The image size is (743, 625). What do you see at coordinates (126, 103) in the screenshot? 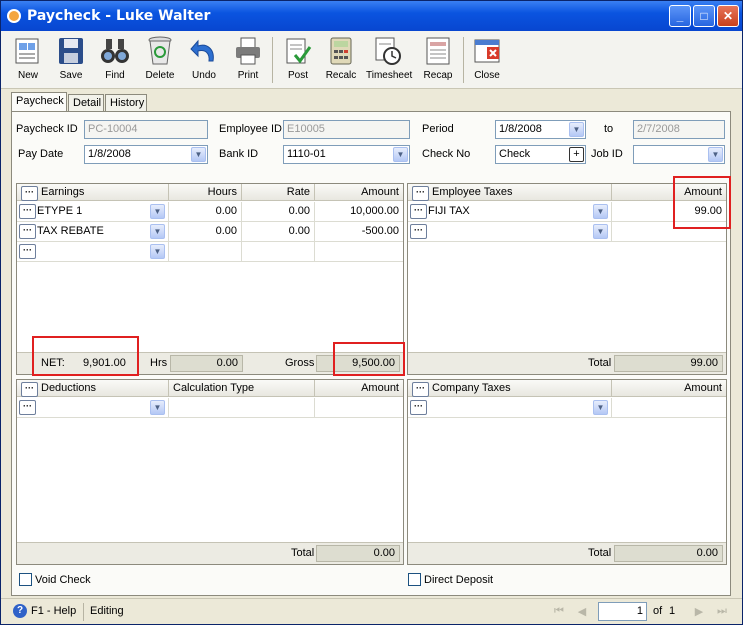
I see `tab-history: History` at bounding box center [126, 103].